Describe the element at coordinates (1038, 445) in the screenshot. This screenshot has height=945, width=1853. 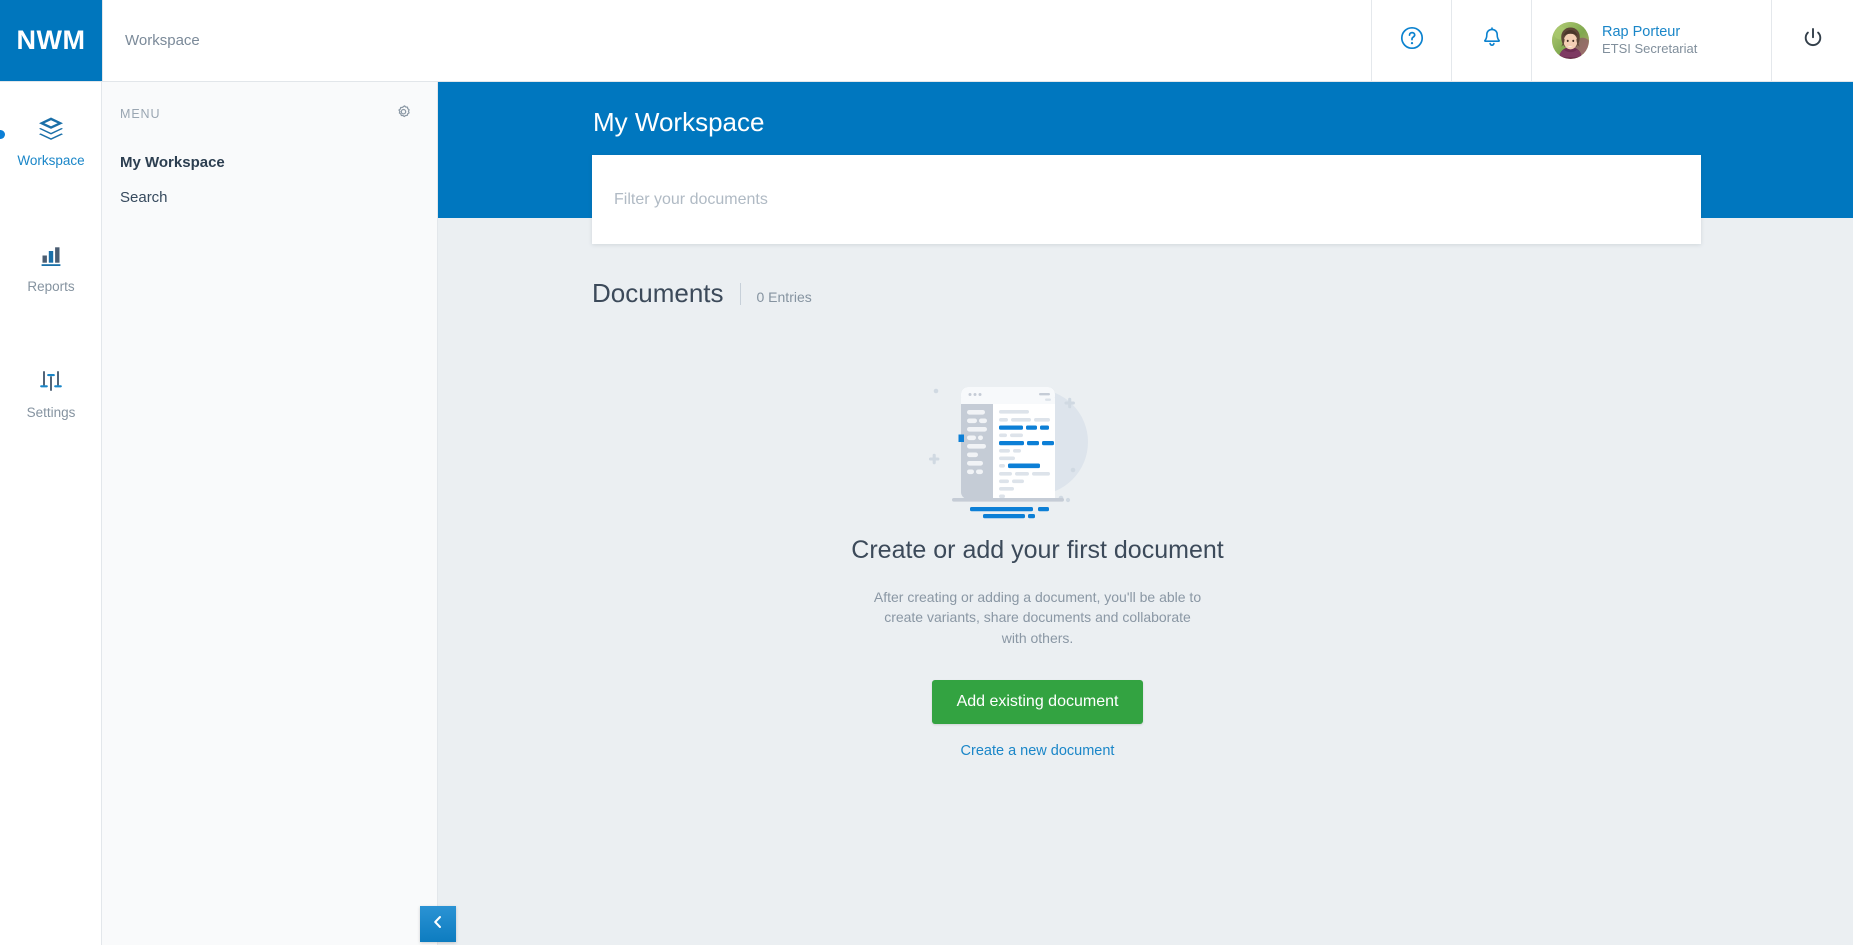
I see `empty-documents-illustration` at that location.